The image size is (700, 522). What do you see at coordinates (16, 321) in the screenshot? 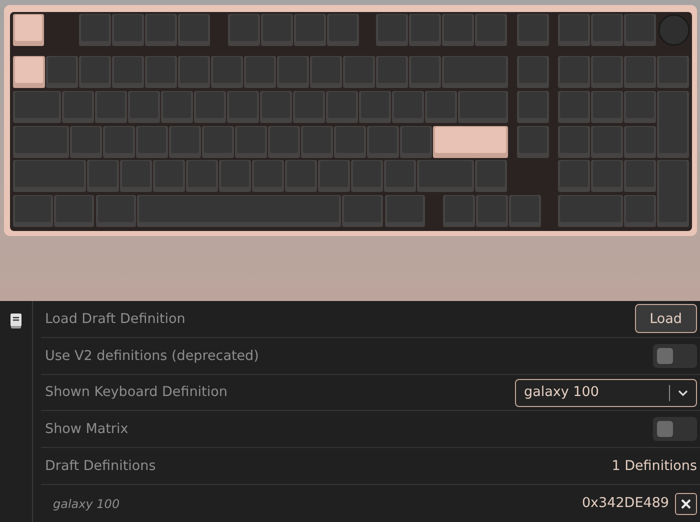
I see `book-icon` at bounding box center [16, 321].